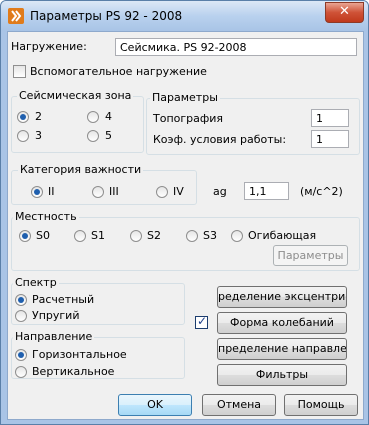 This screenshot has width=369, height=425. Describe the element at coordinates (80, 236) in the screenshot. I see `terrain-radio-s1` at that location.